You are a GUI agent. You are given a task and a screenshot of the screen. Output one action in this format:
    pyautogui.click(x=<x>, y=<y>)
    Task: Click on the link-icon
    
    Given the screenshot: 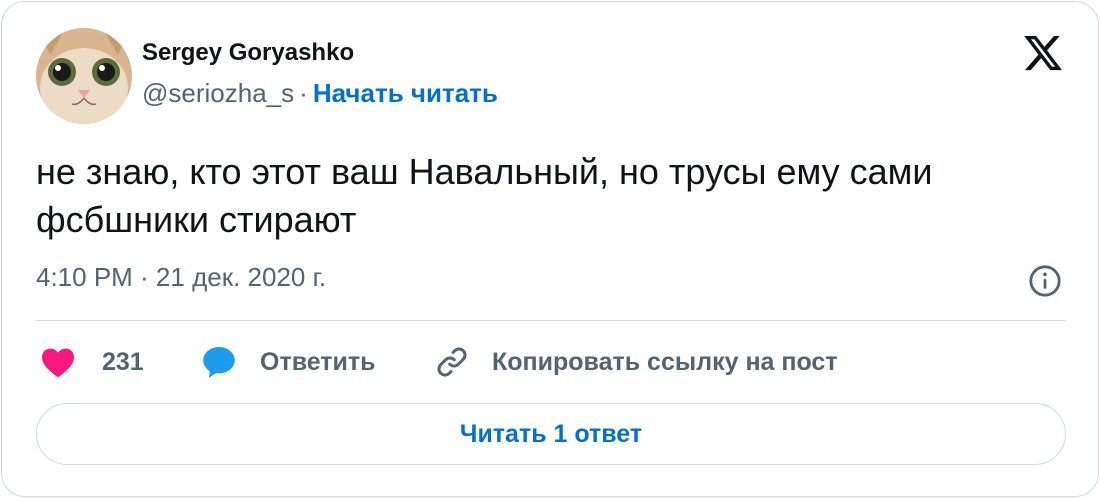 What is the action you would take?
    pyautogui.click(x=452, y=362)
    